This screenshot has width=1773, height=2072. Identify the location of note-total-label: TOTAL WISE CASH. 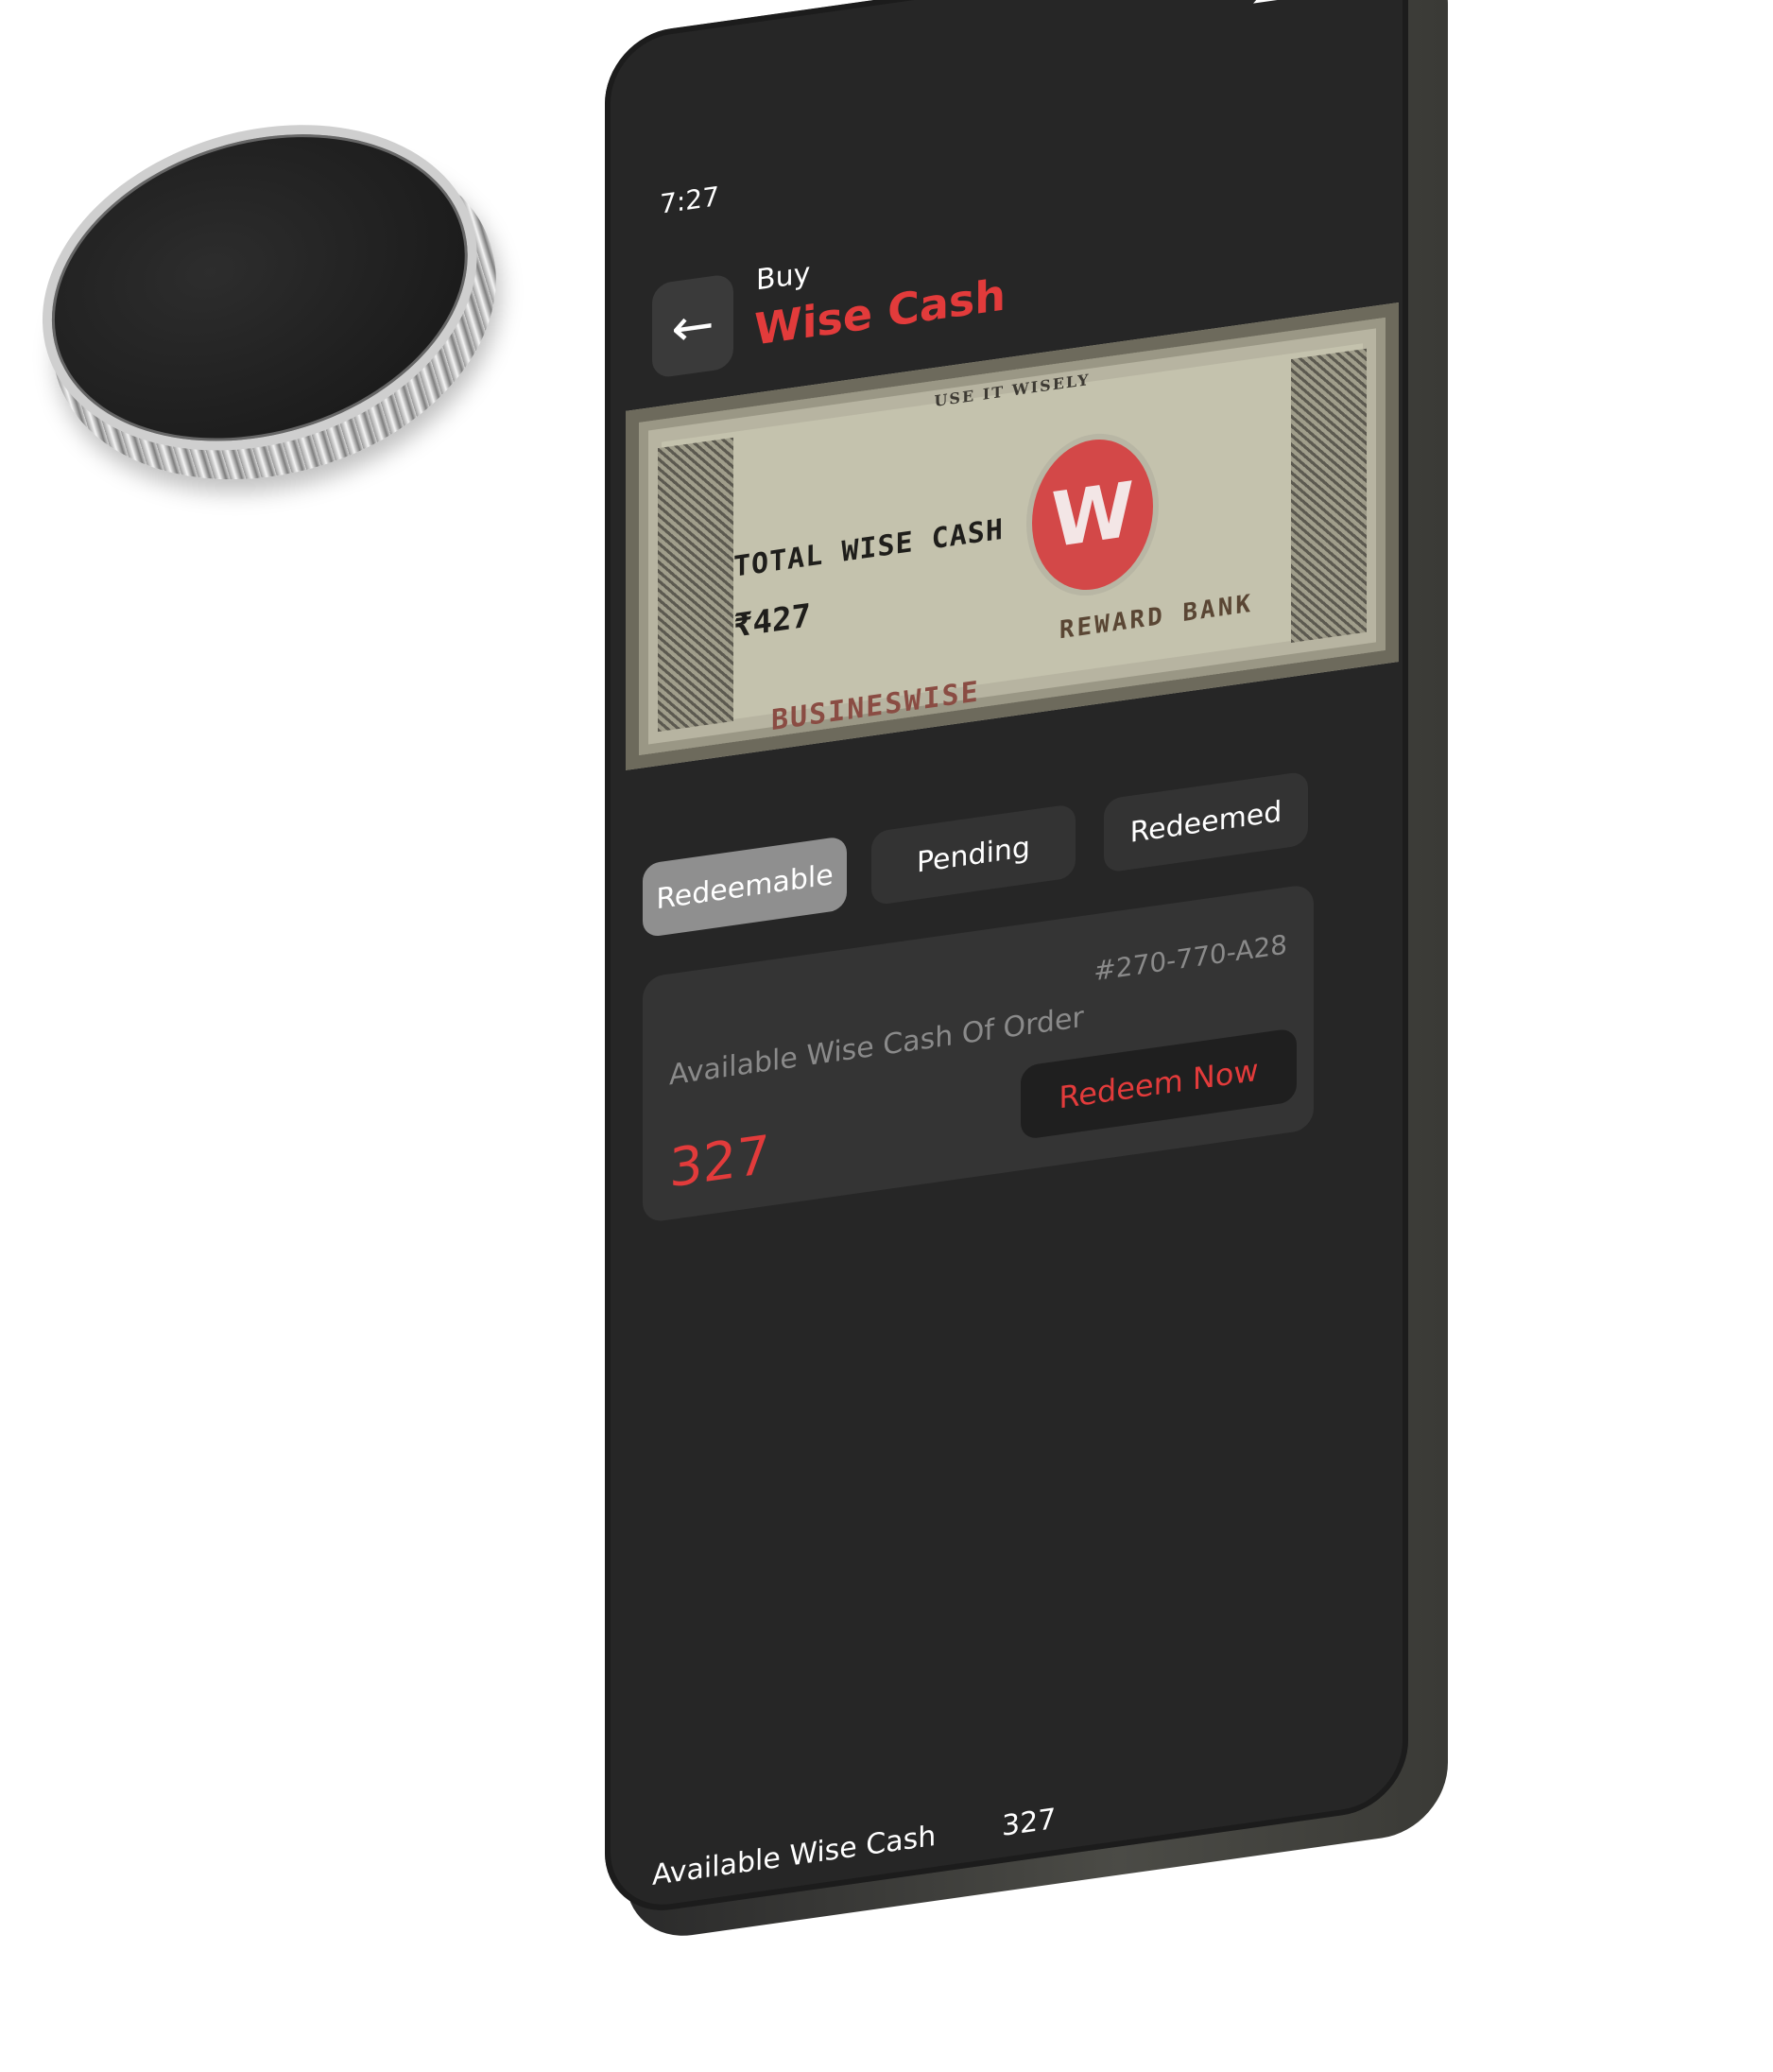
(868, 548).